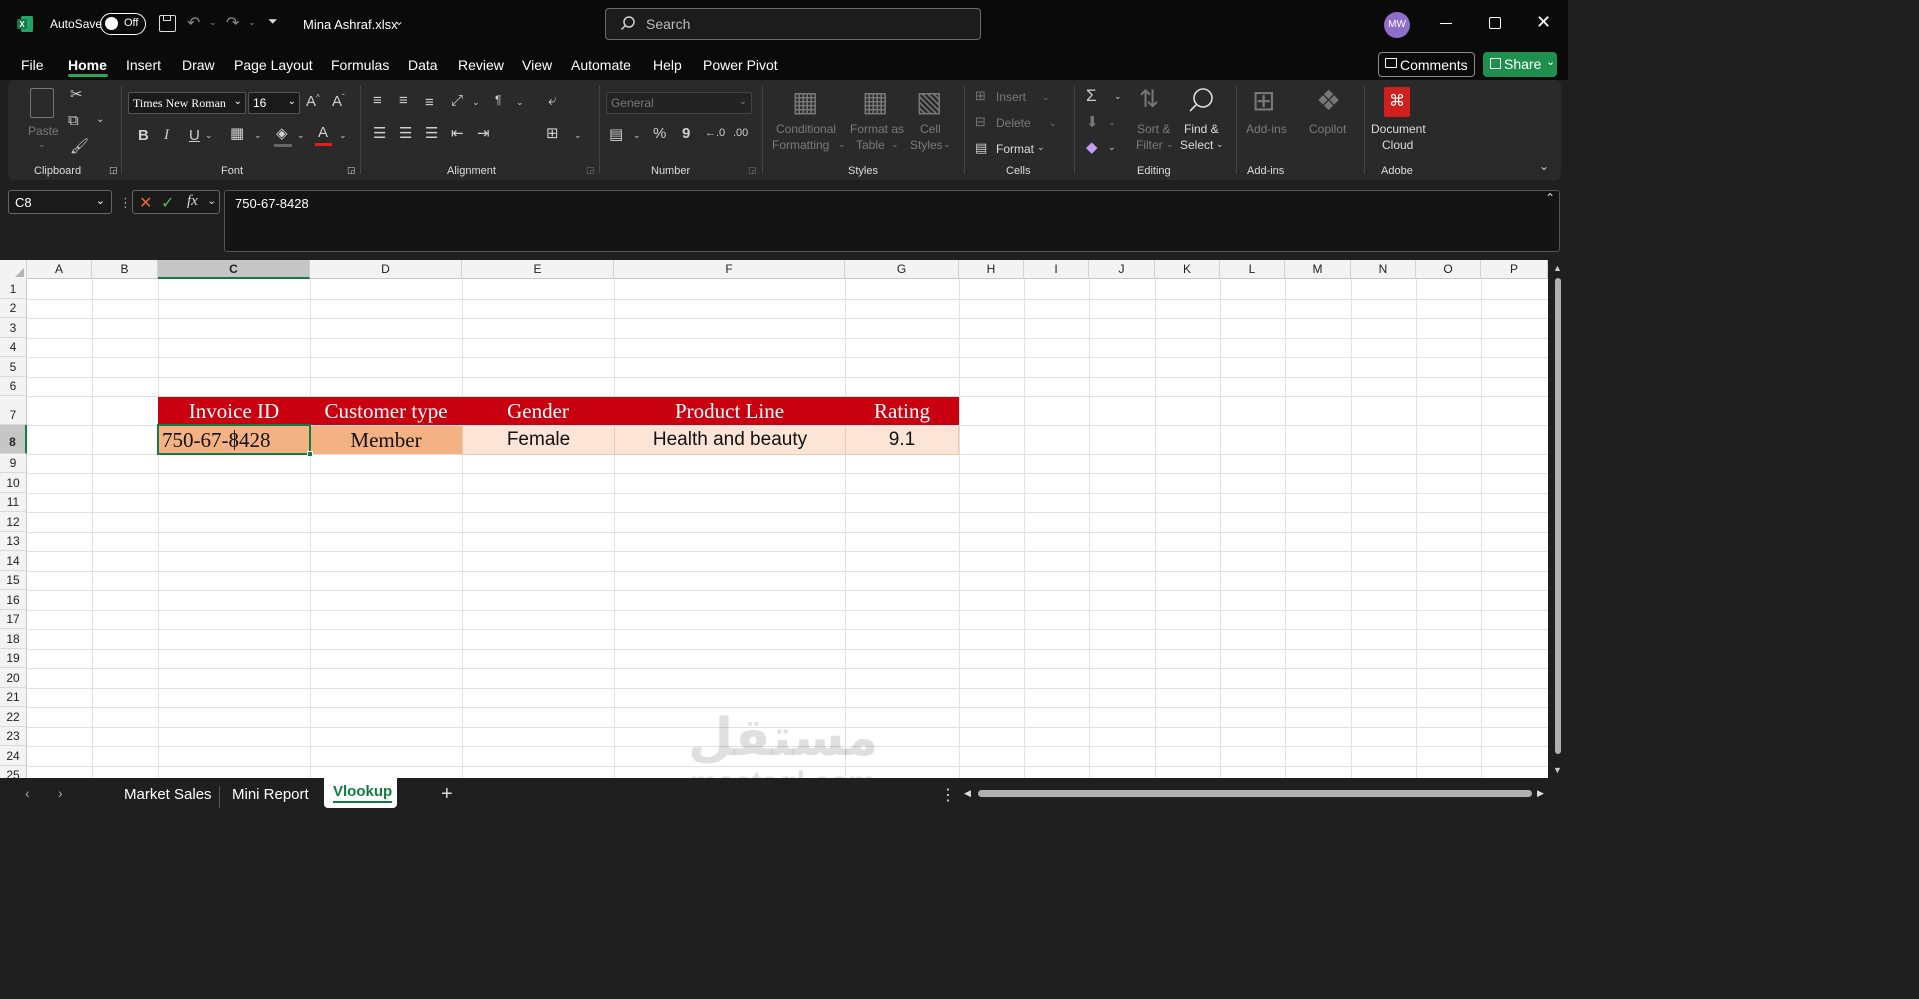  I want to click on tab-review: Review, so click(481, 65).